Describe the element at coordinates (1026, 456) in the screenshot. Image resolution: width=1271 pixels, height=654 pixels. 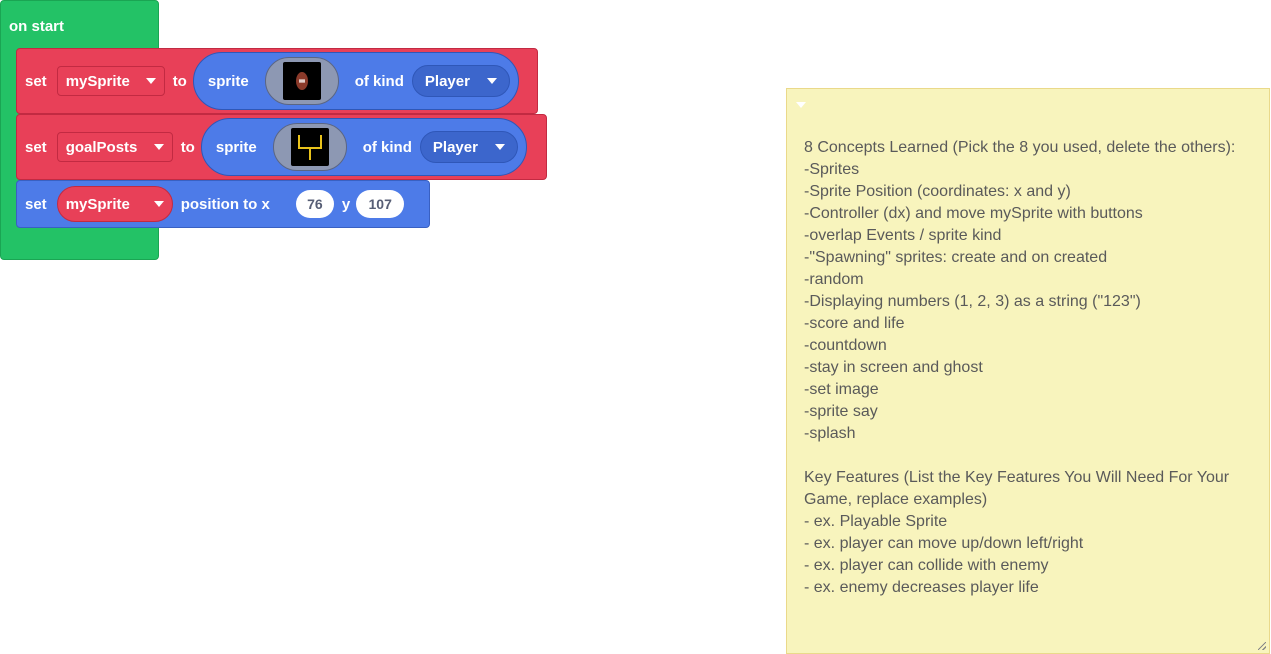
I see `comment-line` at that location.